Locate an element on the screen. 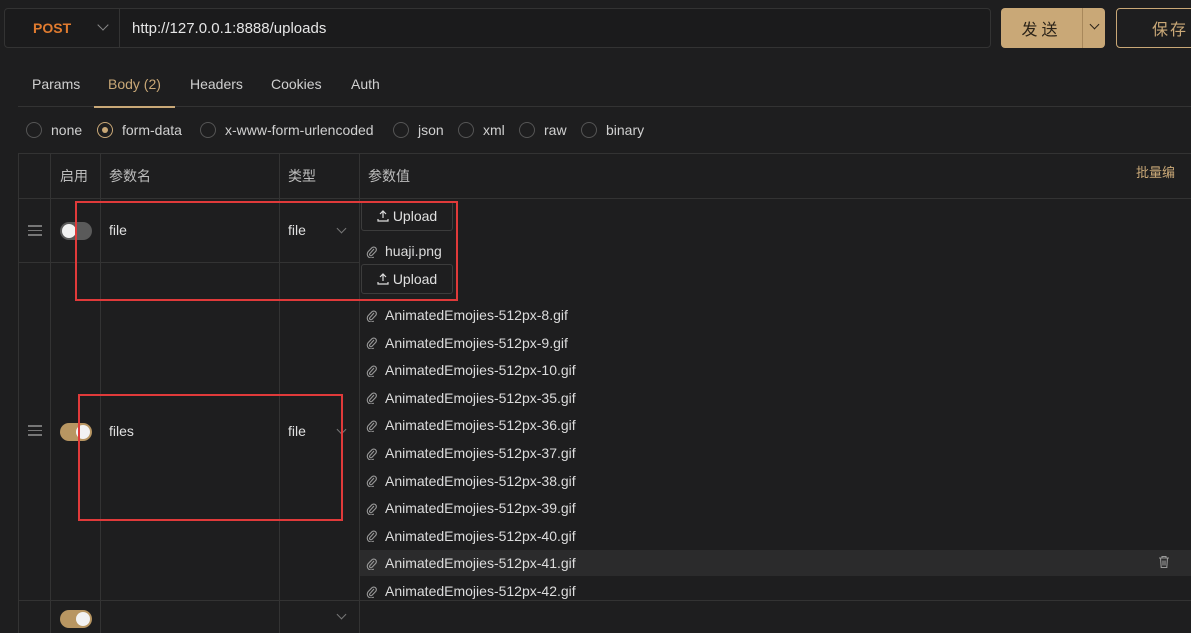 Image resolution: width=1191 pixels, height=633 pixels. radio-form-data: form-data is located at coordinates (139, 130).